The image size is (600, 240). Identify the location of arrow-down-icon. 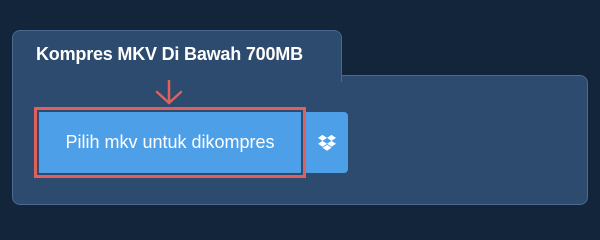
(169, 92).